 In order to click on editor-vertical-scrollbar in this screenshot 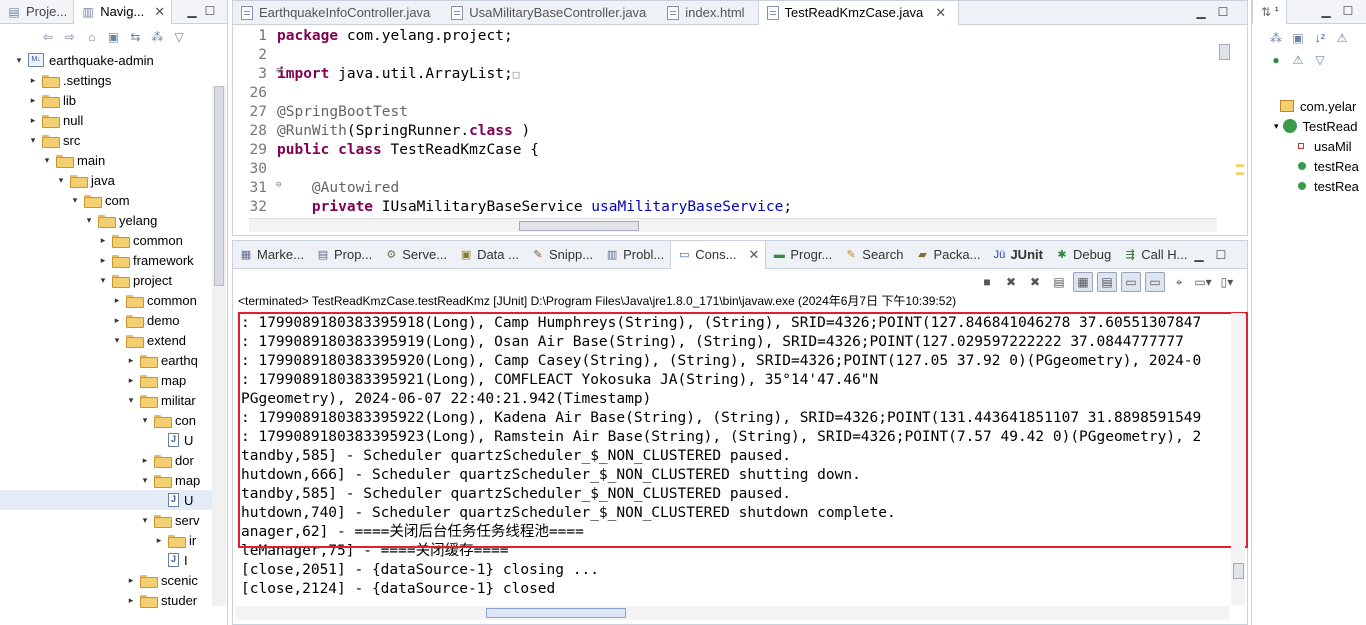, I will do `click(1224, 121)`.